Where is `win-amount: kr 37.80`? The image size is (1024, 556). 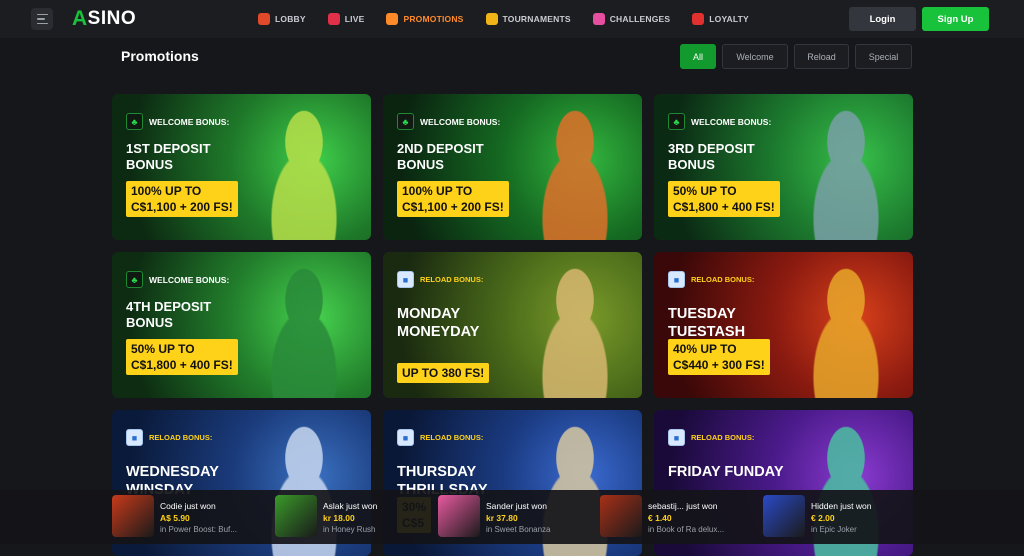 win-amount: kr 37.80 is located at coordinates (502, 517).